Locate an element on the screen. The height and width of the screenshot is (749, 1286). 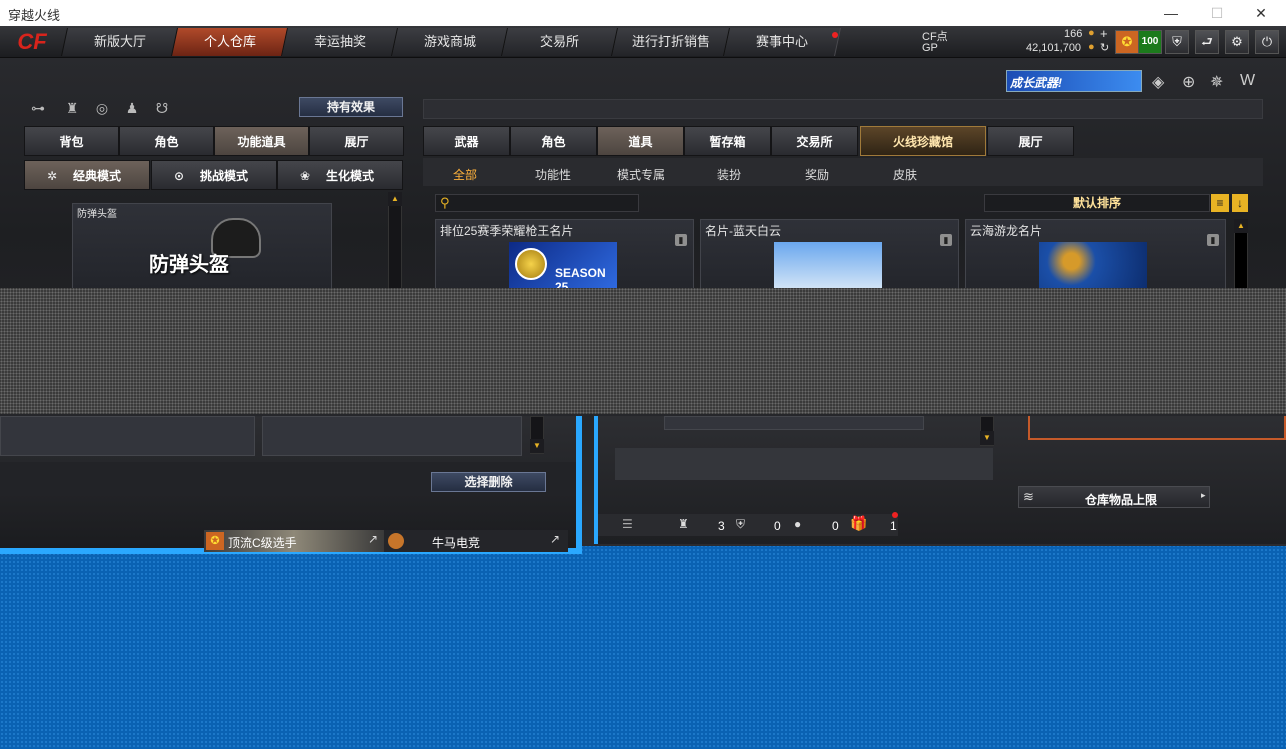
minimize-button: — is located at coordinates (1171, 13).